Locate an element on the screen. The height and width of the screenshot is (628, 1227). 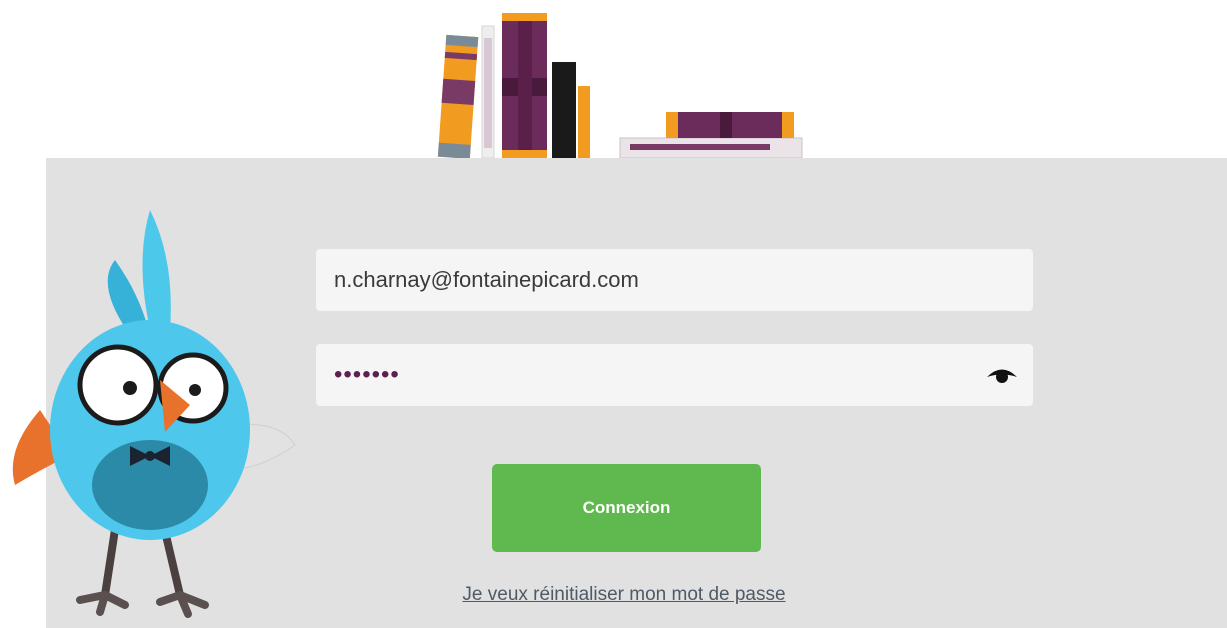
email-field is located at coordinates (674, 280).